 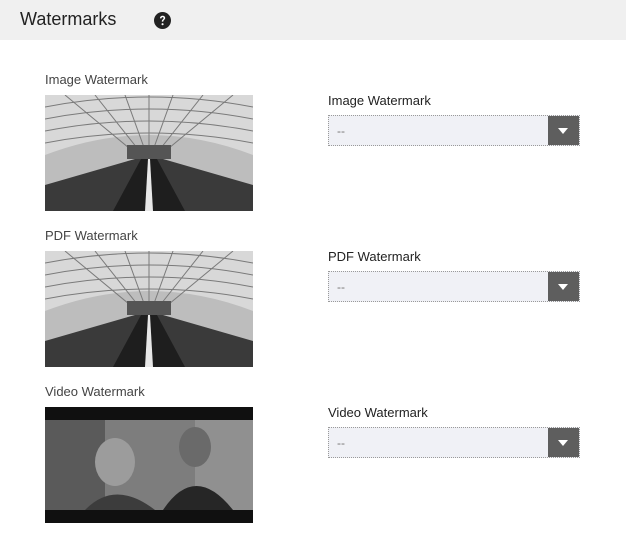 I want to click on image-watermark-preview-label: Image Watermark, so click(x=96, y=79).